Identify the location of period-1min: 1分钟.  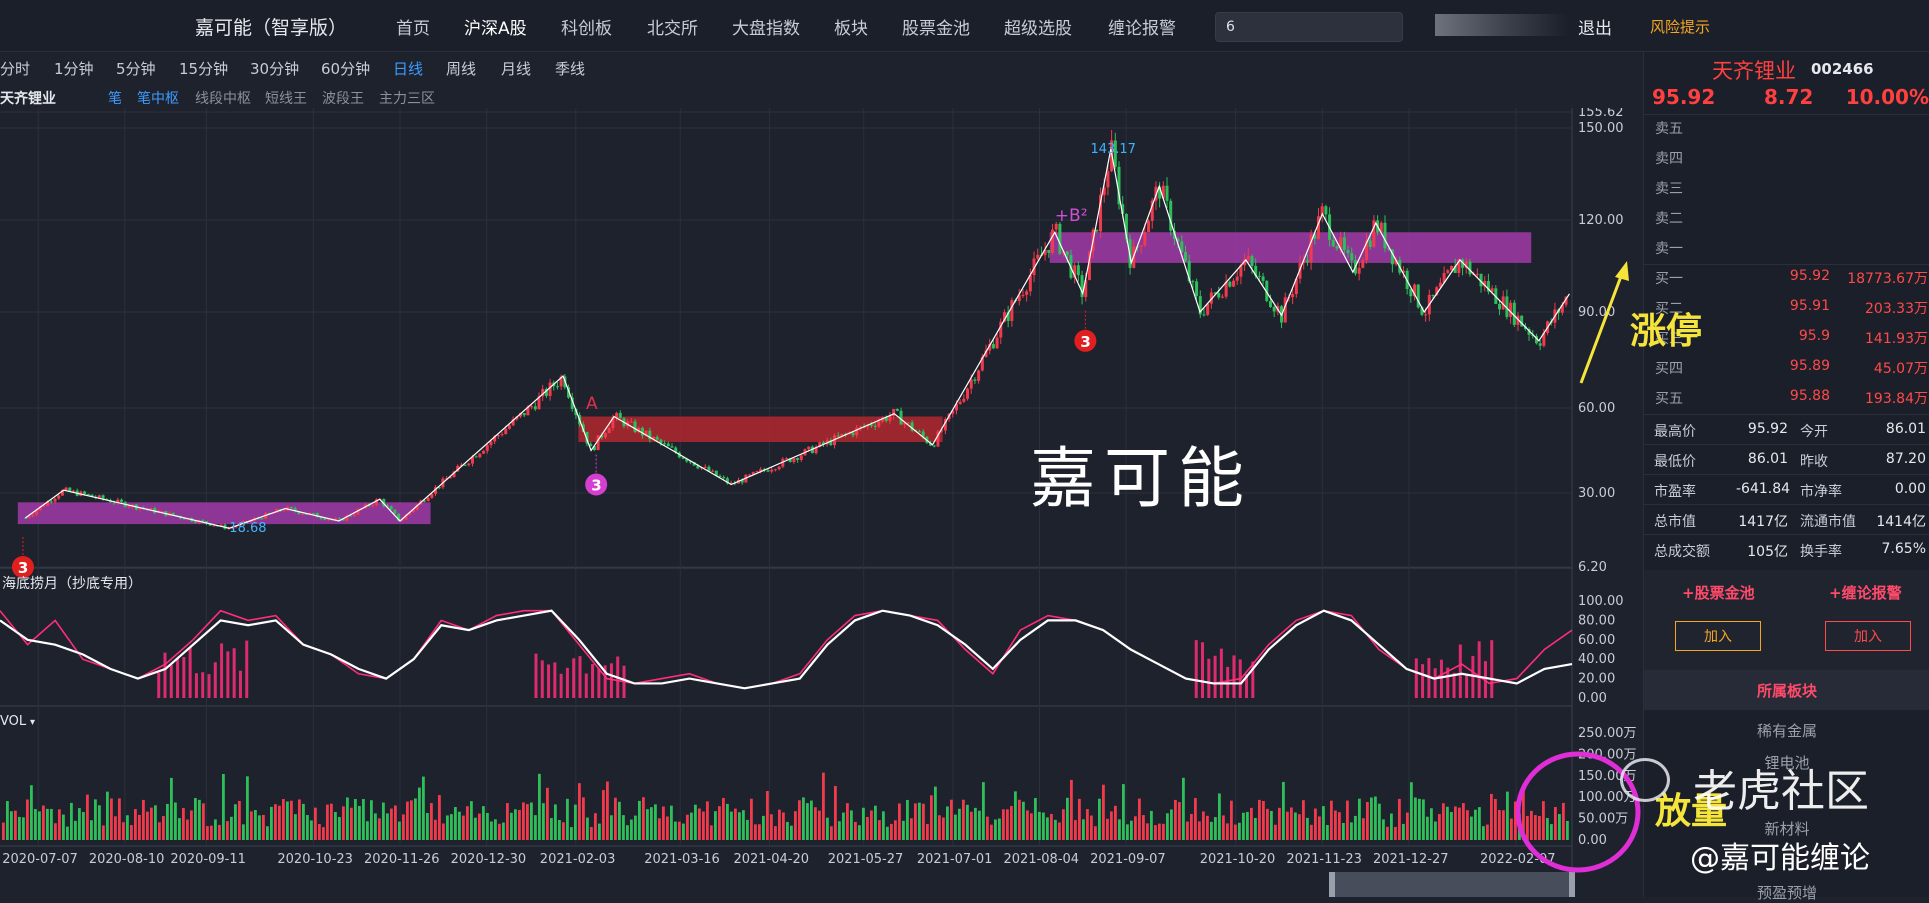
(74, 68).